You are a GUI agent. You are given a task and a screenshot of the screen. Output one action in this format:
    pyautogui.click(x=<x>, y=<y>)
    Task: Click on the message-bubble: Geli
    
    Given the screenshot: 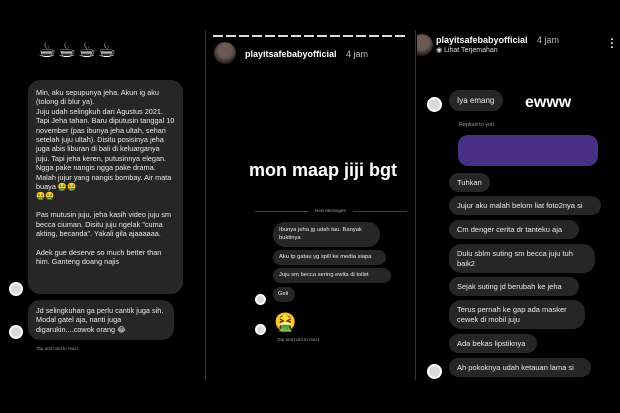 What is the action you would take?
    pyautogui.click(x=284, y=294)
    